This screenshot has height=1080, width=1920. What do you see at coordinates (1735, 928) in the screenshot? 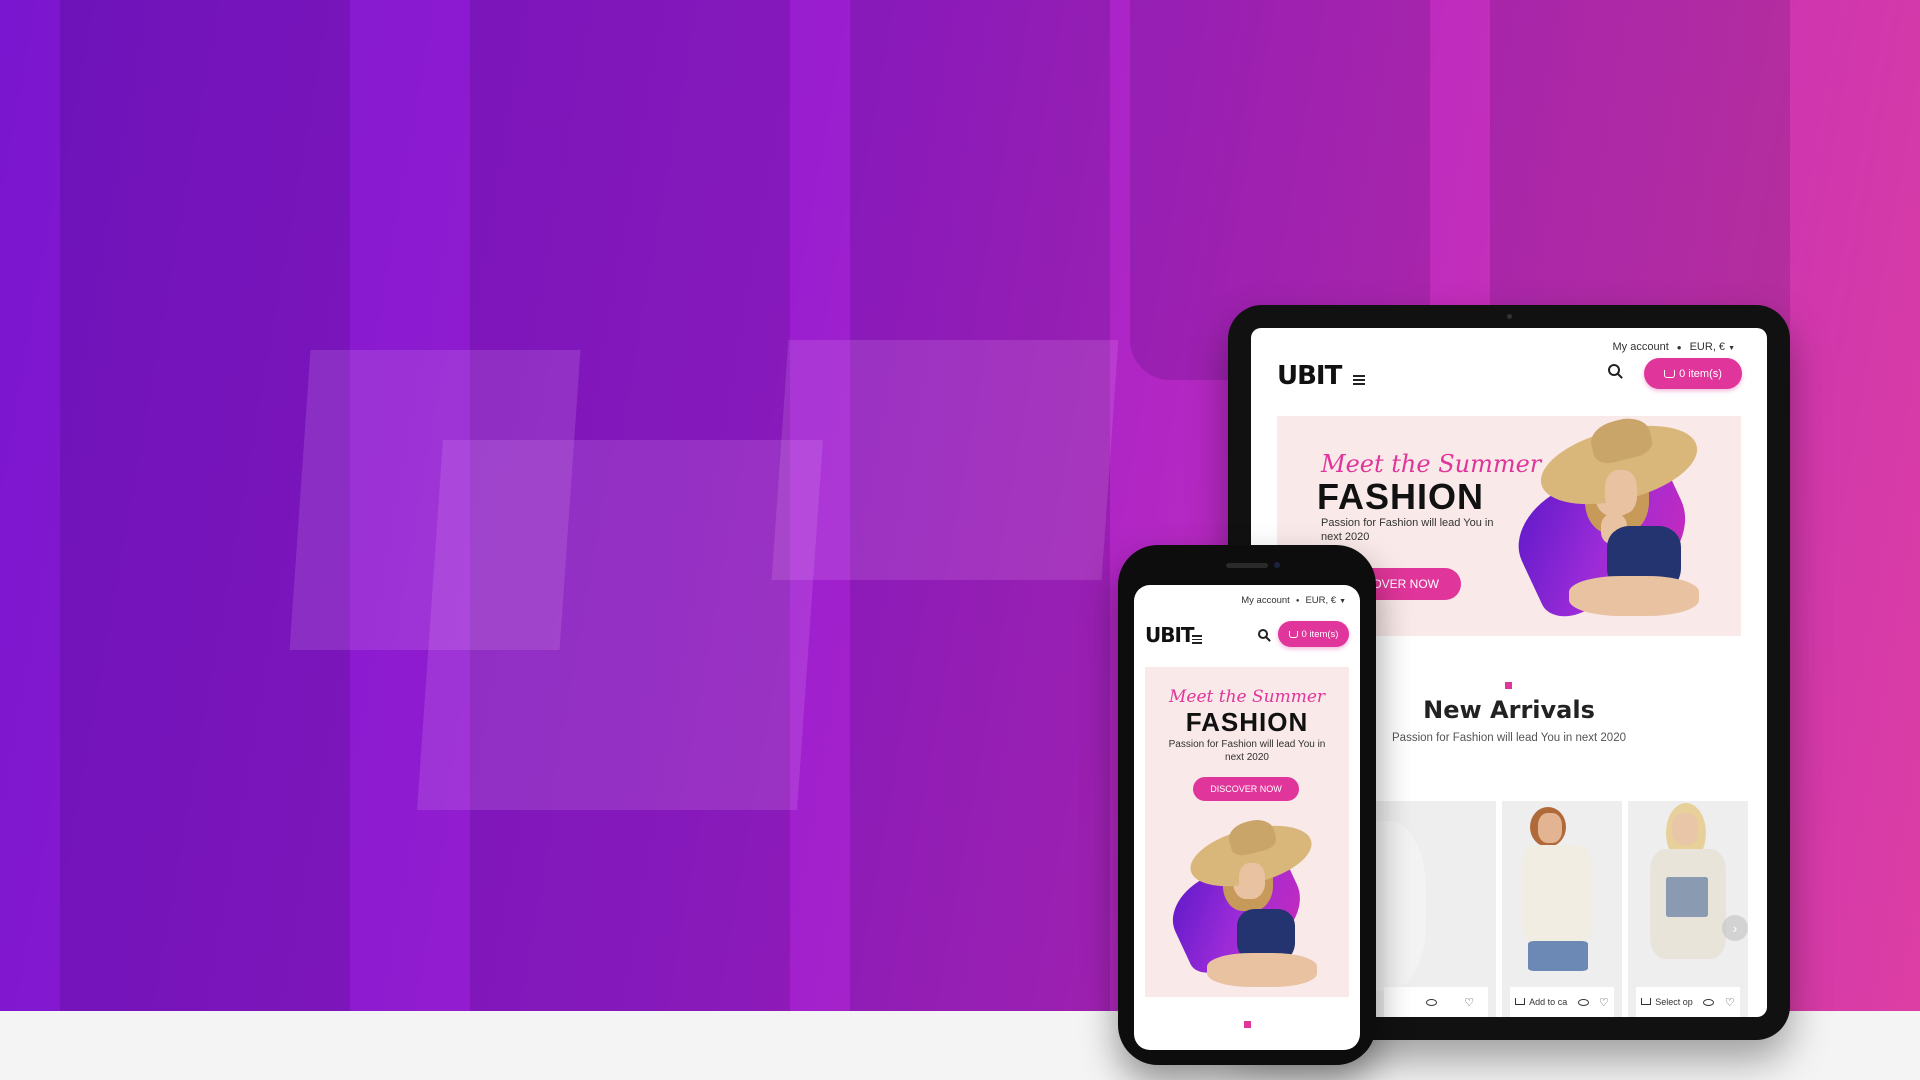
I see `chevron-right-icon: ›` at bounding box center [1735, 928].